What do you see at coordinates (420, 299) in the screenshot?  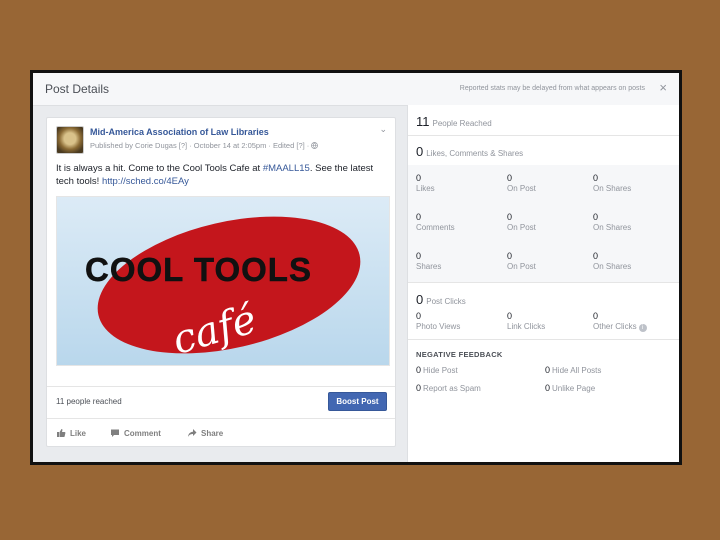 I see `post-clicks-count: 0` at bounding box center [420, 299].